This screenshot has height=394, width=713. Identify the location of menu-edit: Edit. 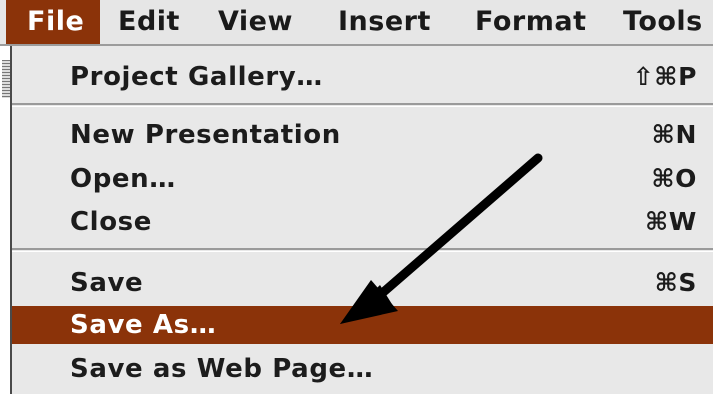
(149, 22).